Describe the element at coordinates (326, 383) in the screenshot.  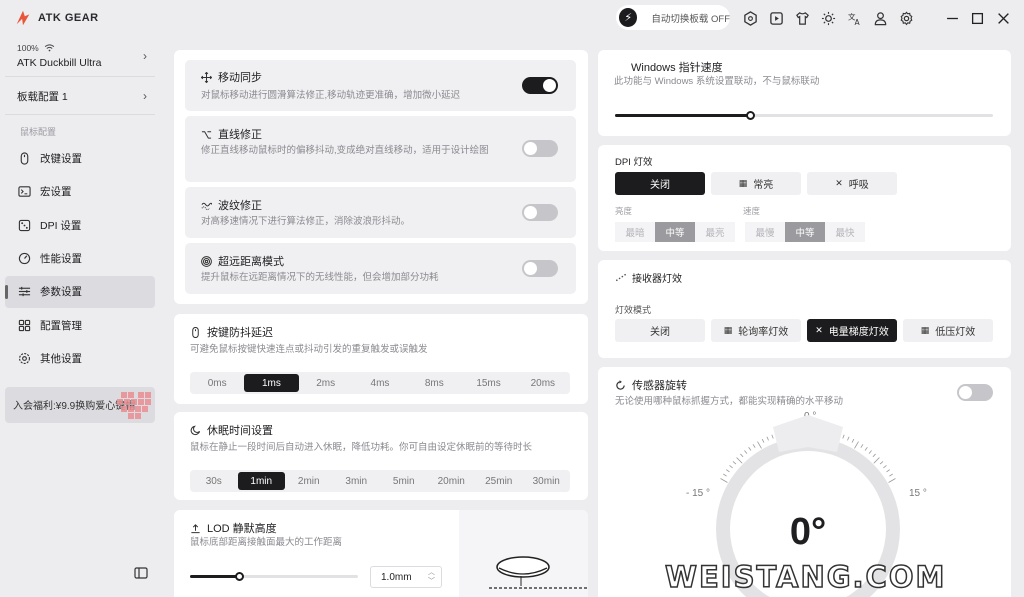
I see `debounce-option: 2ms` at that location.